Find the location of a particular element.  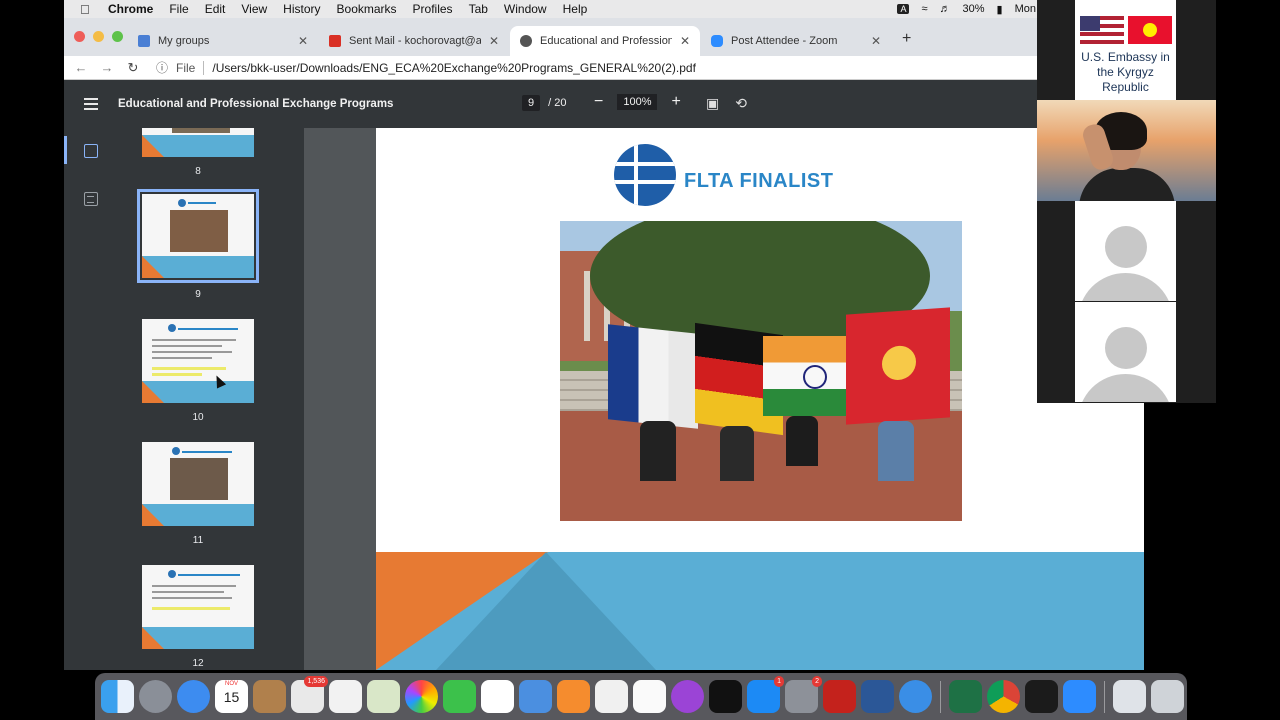

notes-book-icon is located at coordinates (269, 696).